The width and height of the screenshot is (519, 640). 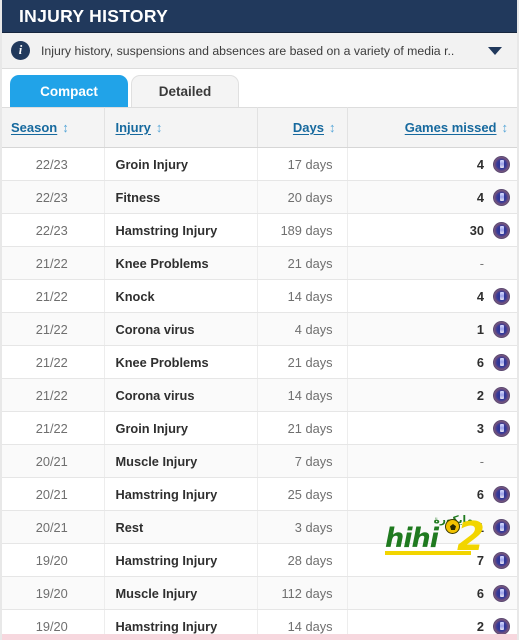 I want to click on cell-days: 14 days, so click(x=302, y=395).